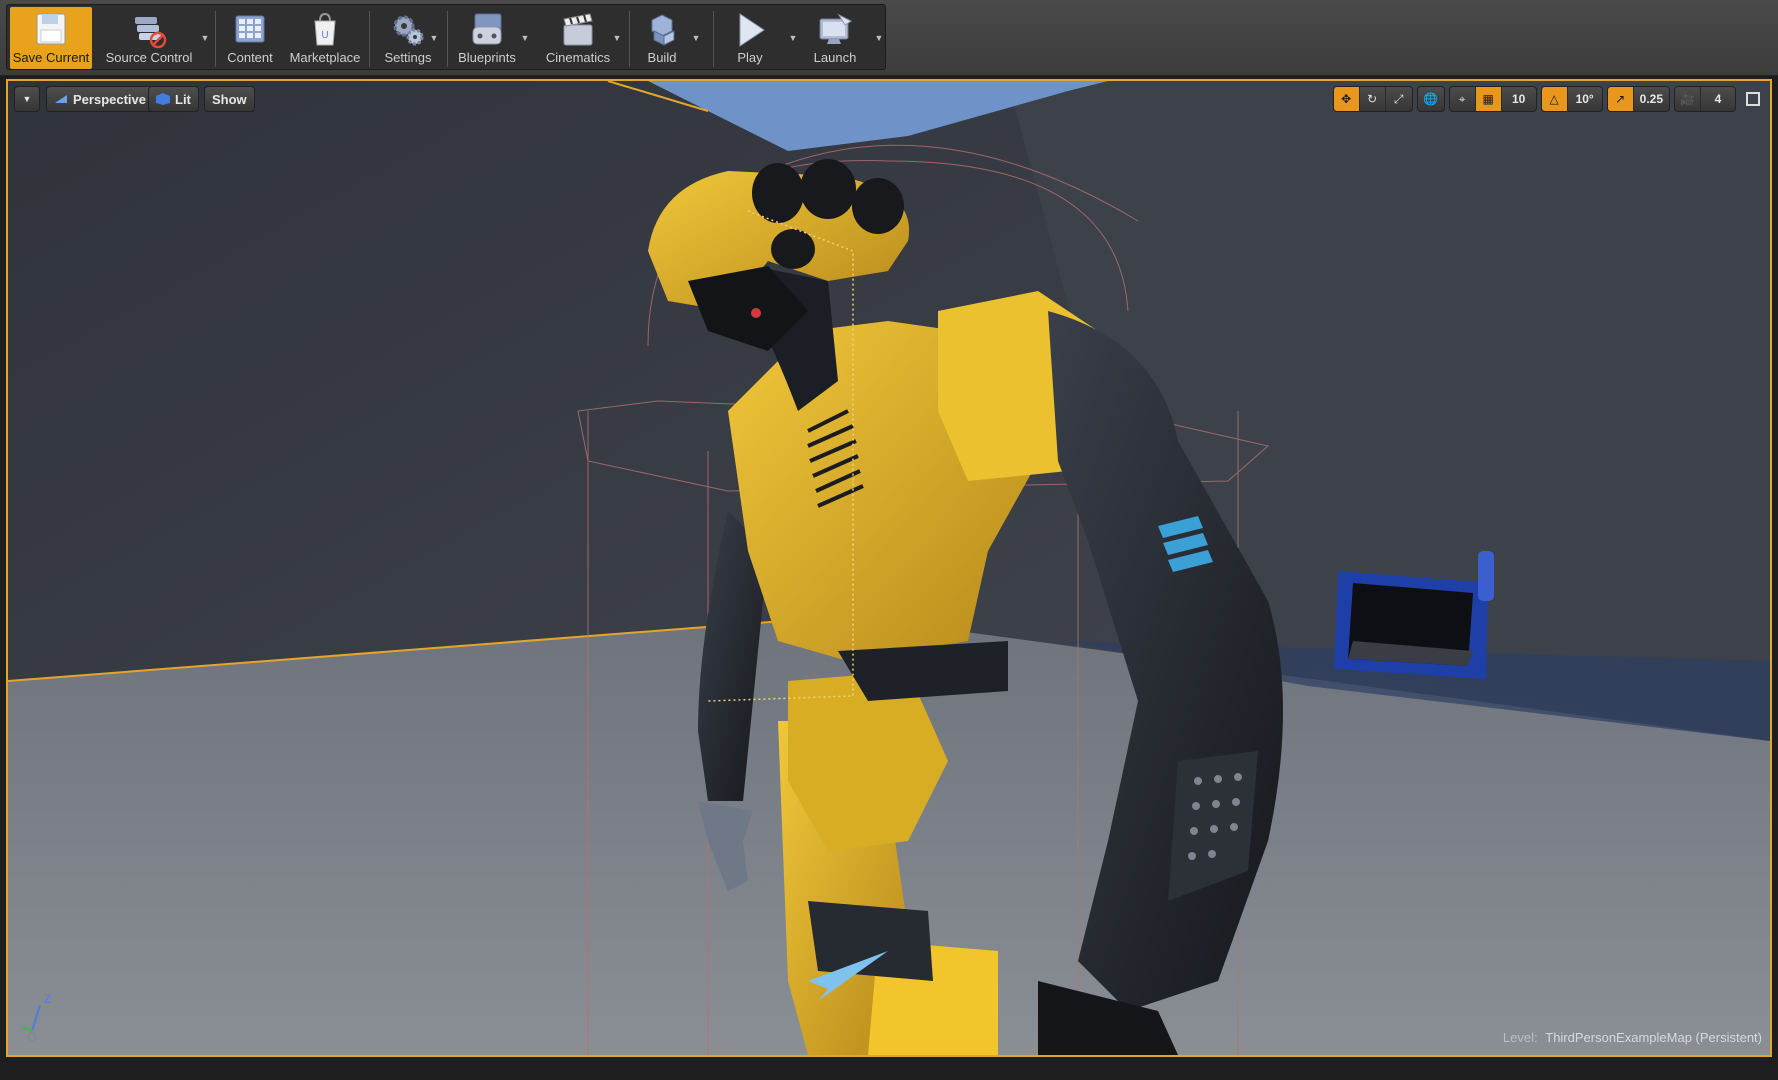 The height and width of the screenshot is (1080, 1778). Describe the element at coordinates (879, 38) in the screenshot. I see `launch-dropdown-arrow: ▼` at that location.